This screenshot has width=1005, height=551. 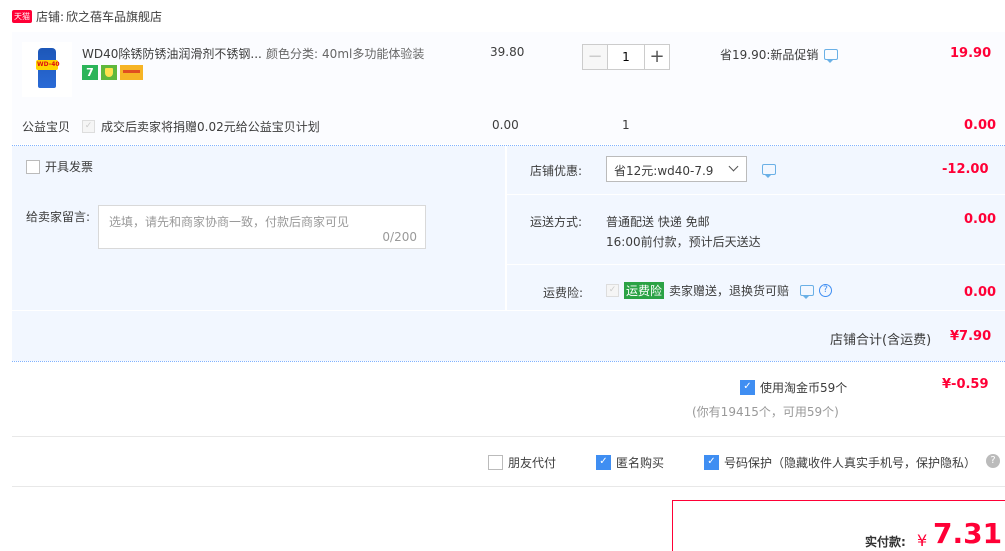 What do you see at coordinates (399, 237) in the screenshot?
I see `message-counter: 0/200` at bounding box center [399, 237].